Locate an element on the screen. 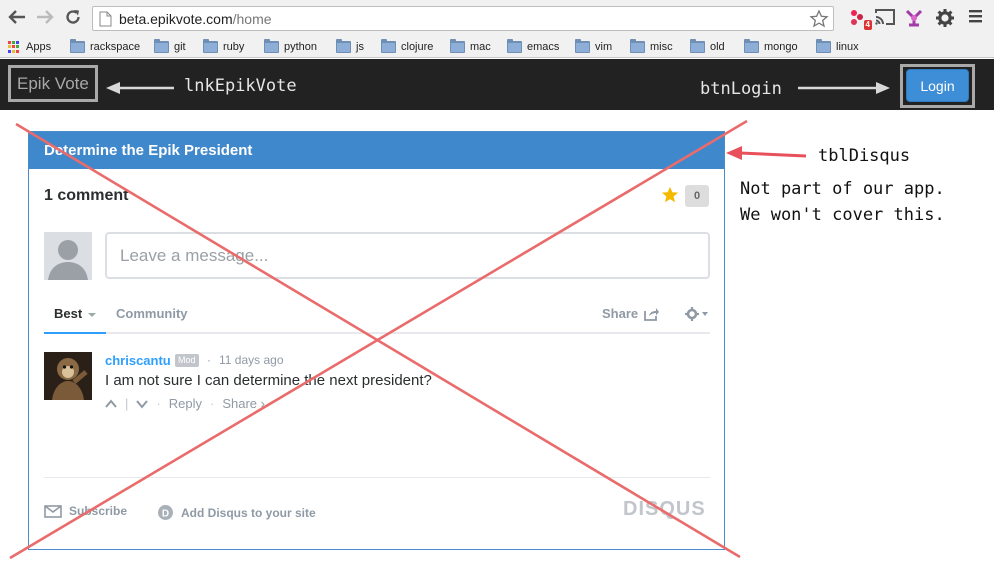 Image resolution: width=994 pixels, height=584 pixels. back-arrow-icon is located at coordinates (16, 17).